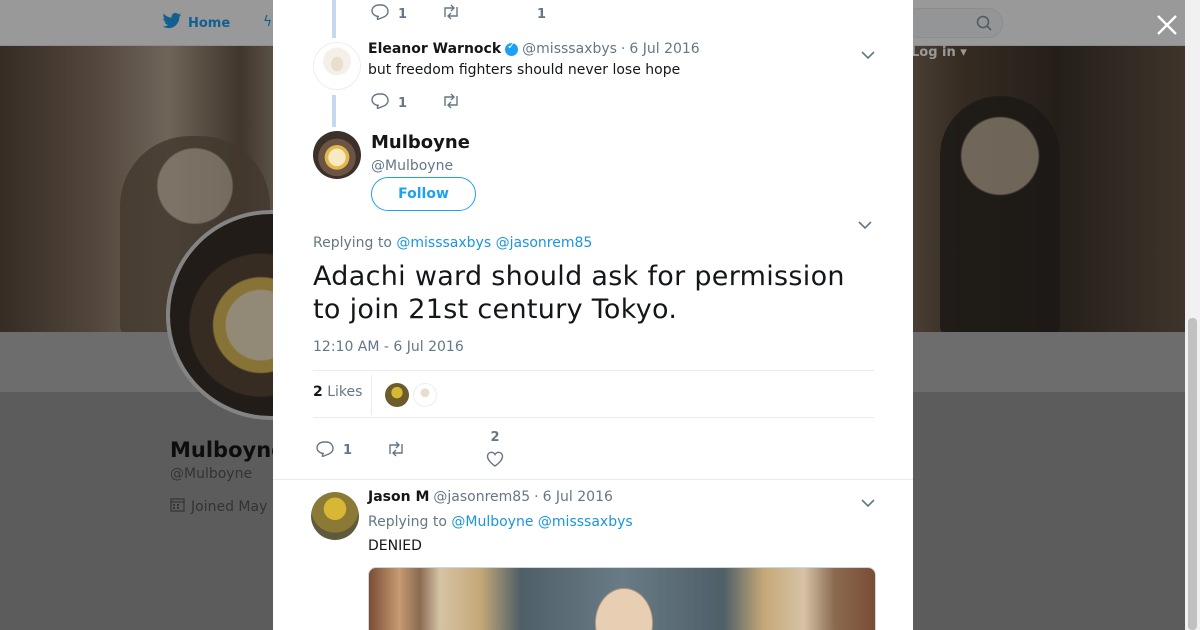 The width and height of the screenshot is (1200, 630). What do you see at coordinates (334, 111) in the screenshot?
I see `thread-connector-middle` at bounding box center [334, 111].